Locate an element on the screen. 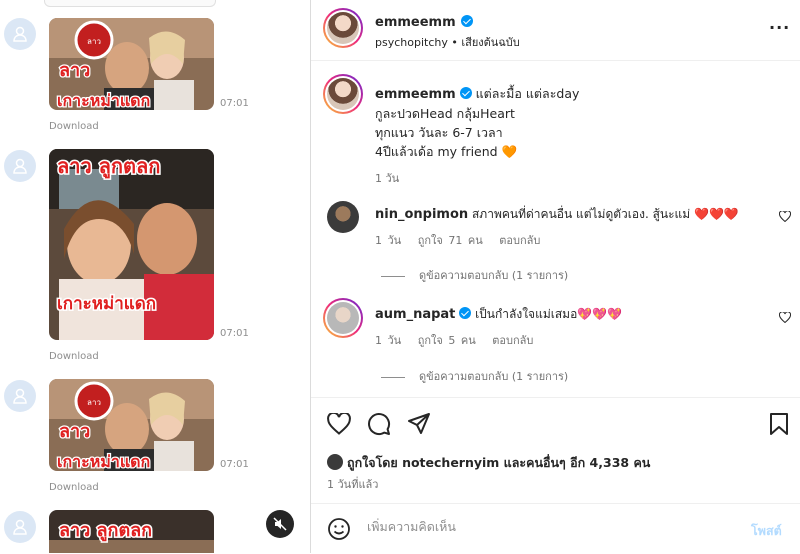  caption-line: ทุกแนว วันละ 6-7 เวลา is located at coordinates (439, 132).